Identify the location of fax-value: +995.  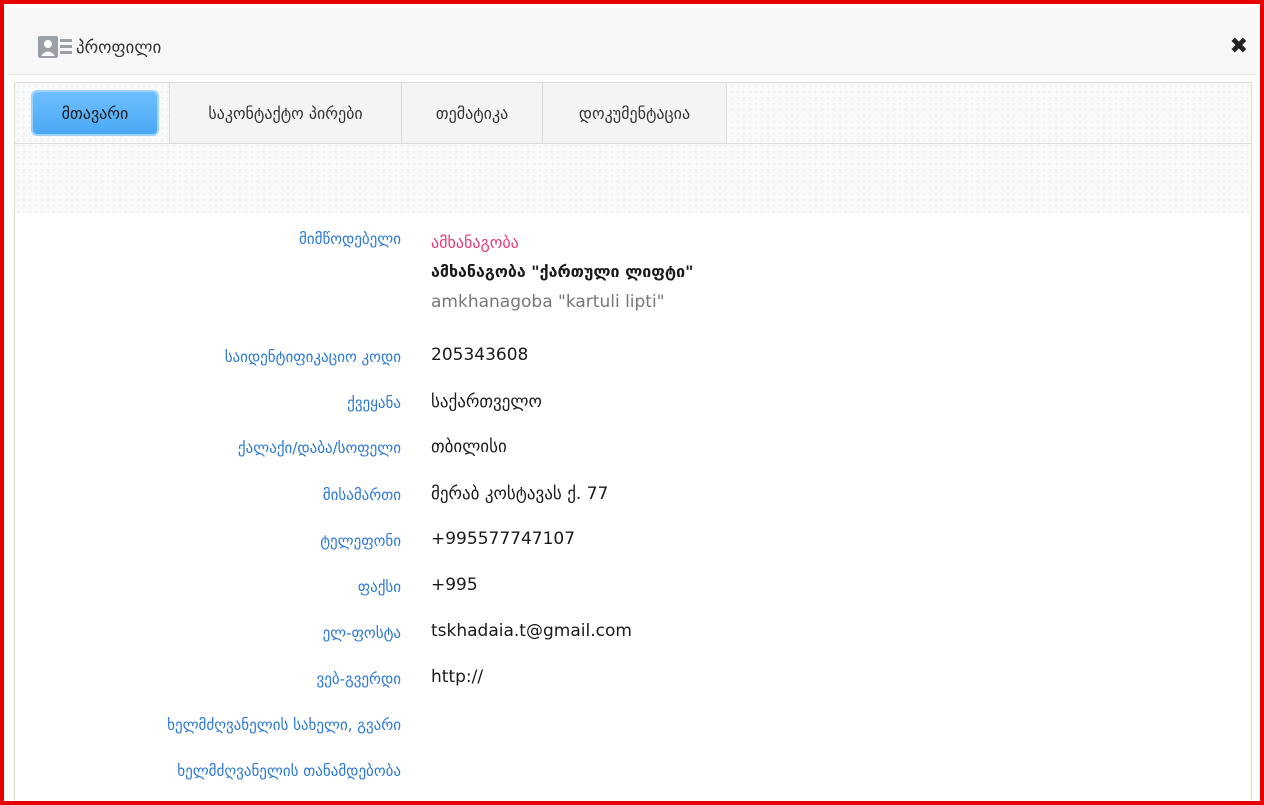
(454, 585).